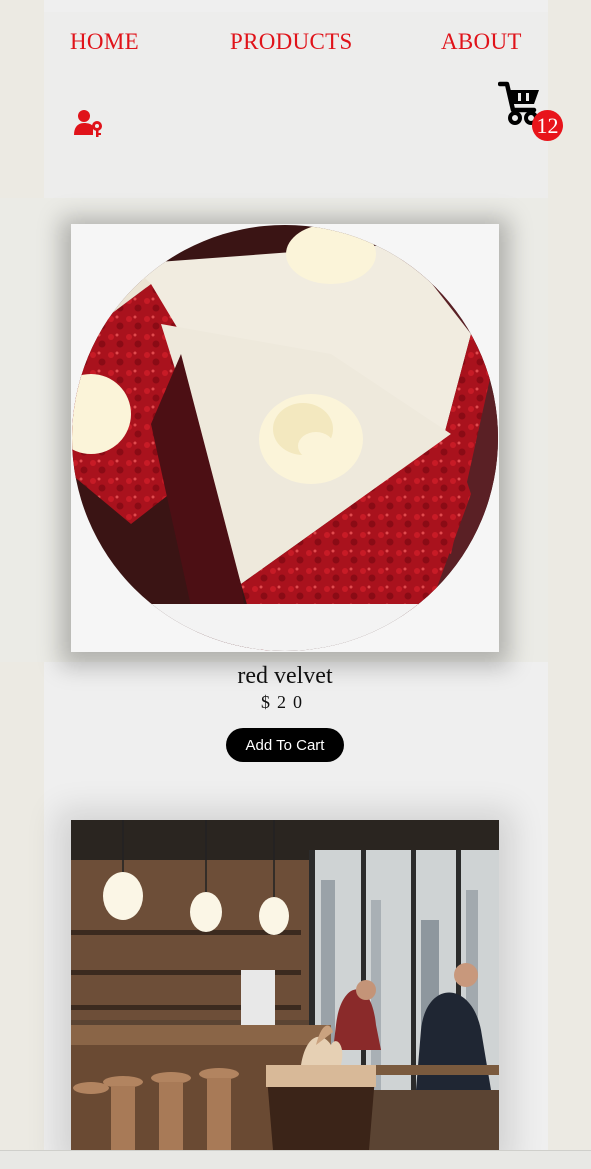 The width and height of the screenshot is (591, 1169). Describe the element at coordinates (285, 745) in the screenshot. I see `add-to-cart-button: Add To Cart` at that location.